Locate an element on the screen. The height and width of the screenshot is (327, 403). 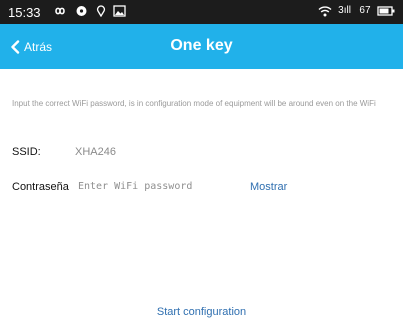
wifi-icon is located at coordinates (325, 11).